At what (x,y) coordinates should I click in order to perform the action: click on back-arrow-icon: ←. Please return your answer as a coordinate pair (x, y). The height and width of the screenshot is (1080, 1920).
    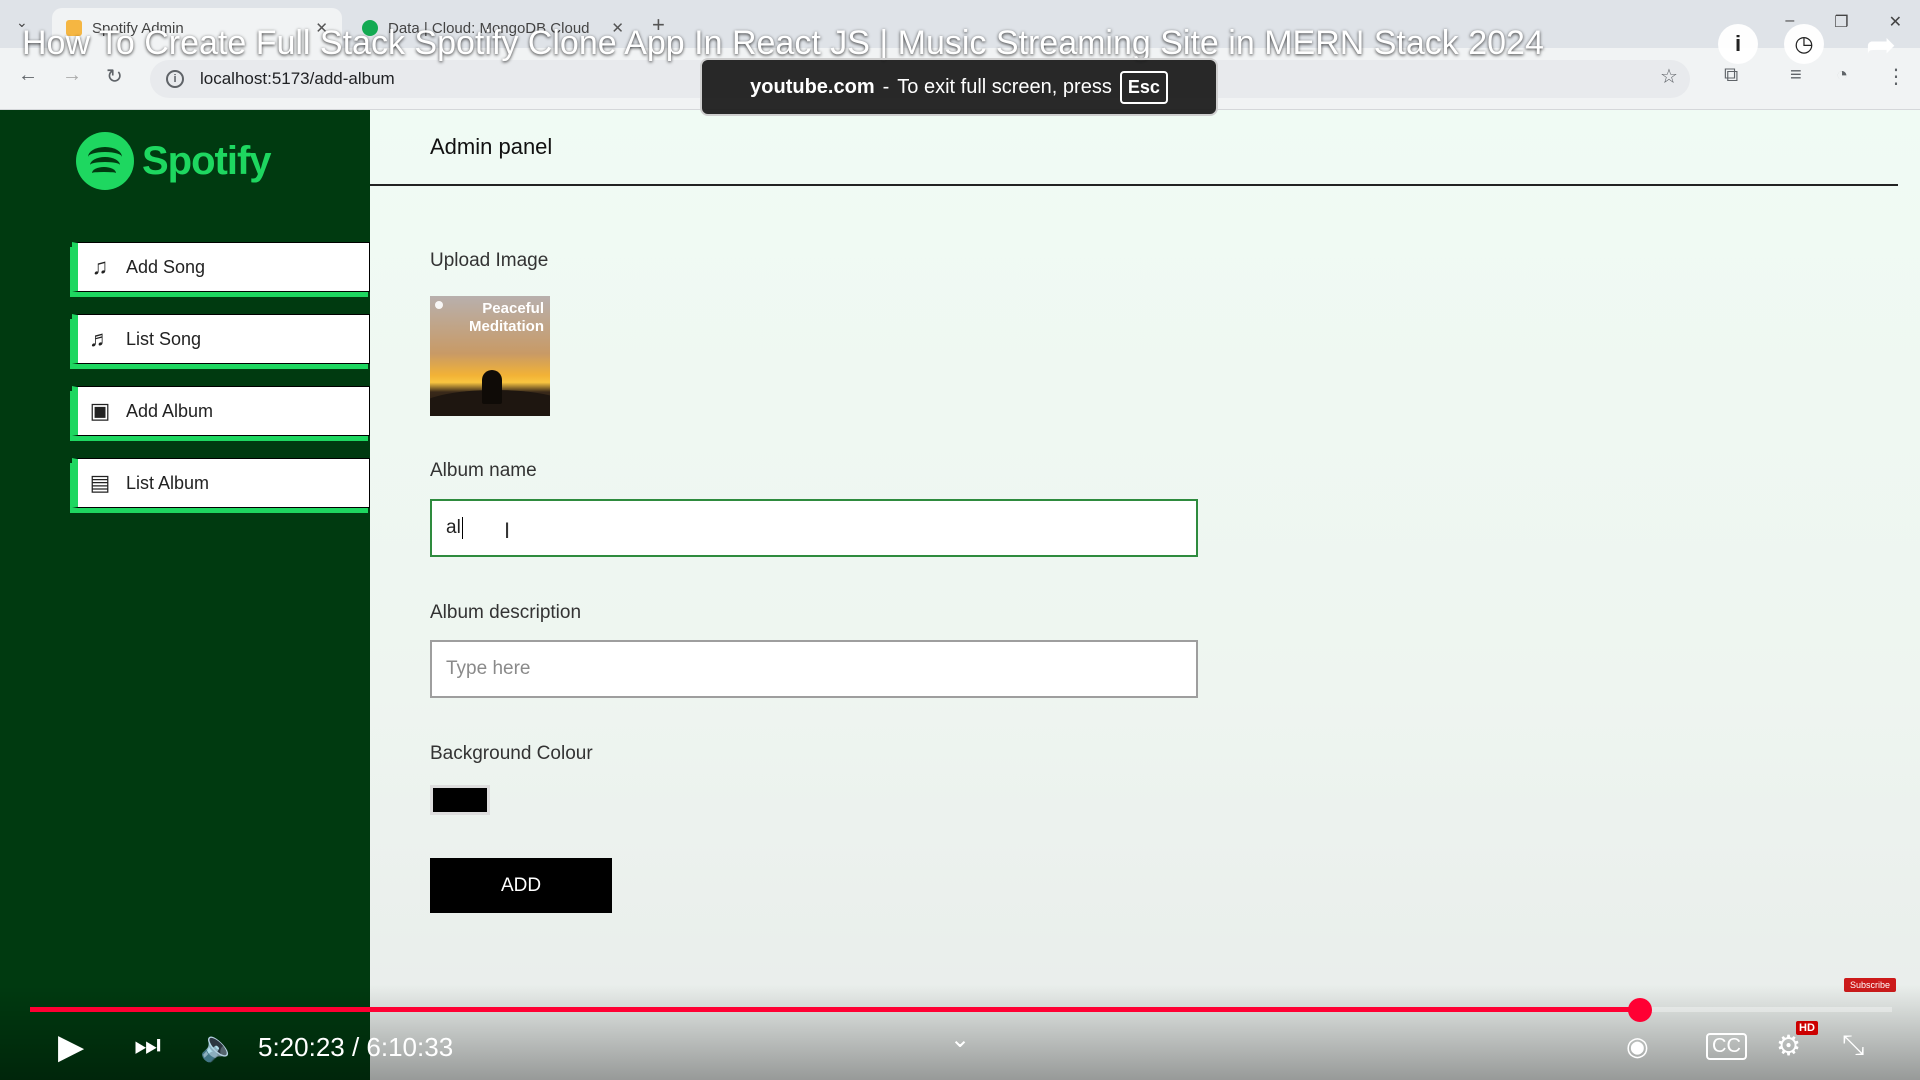
    Looking at the image, I should click on (28, 75).